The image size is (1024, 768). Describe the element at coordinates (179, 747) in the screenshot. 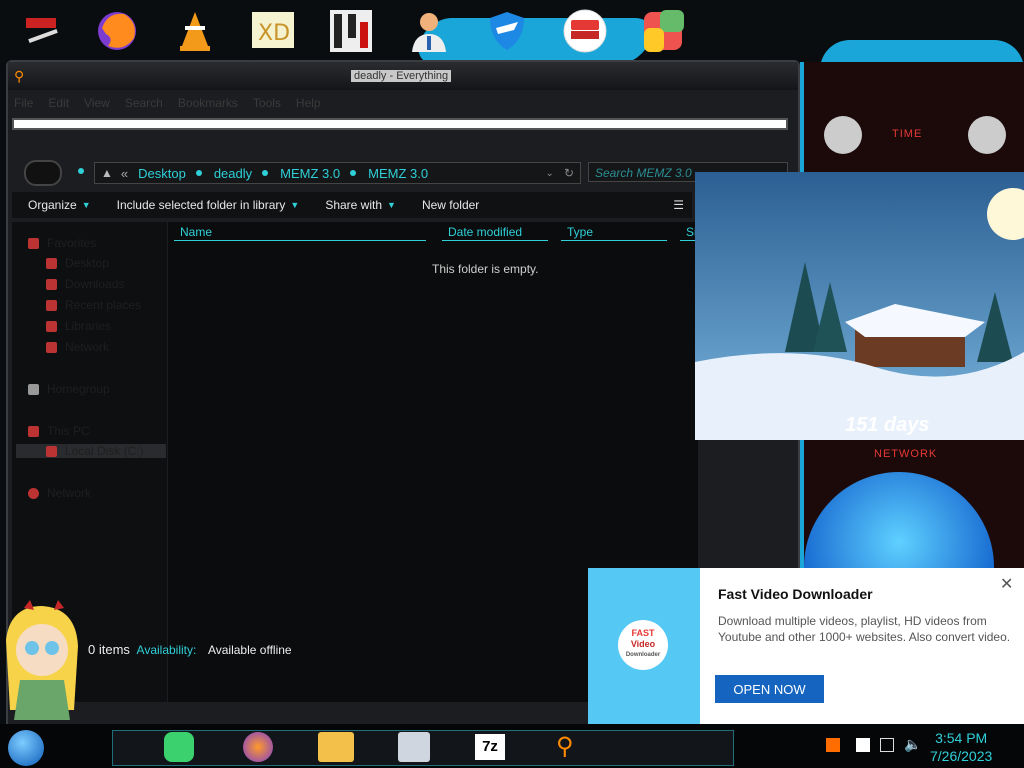

I see `chat-app-icon` at that location.